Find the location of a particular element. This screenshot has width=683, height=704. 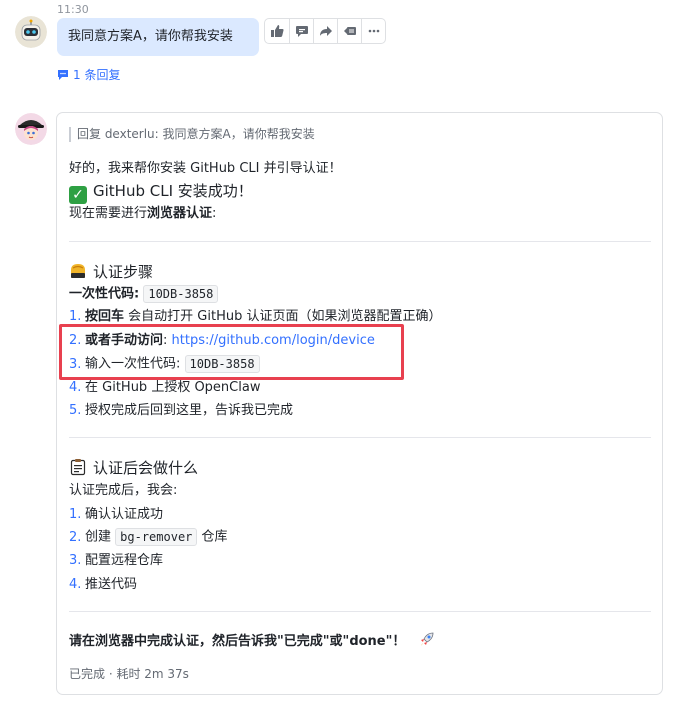

clipboard-icon is located at coordinates (78, 467).